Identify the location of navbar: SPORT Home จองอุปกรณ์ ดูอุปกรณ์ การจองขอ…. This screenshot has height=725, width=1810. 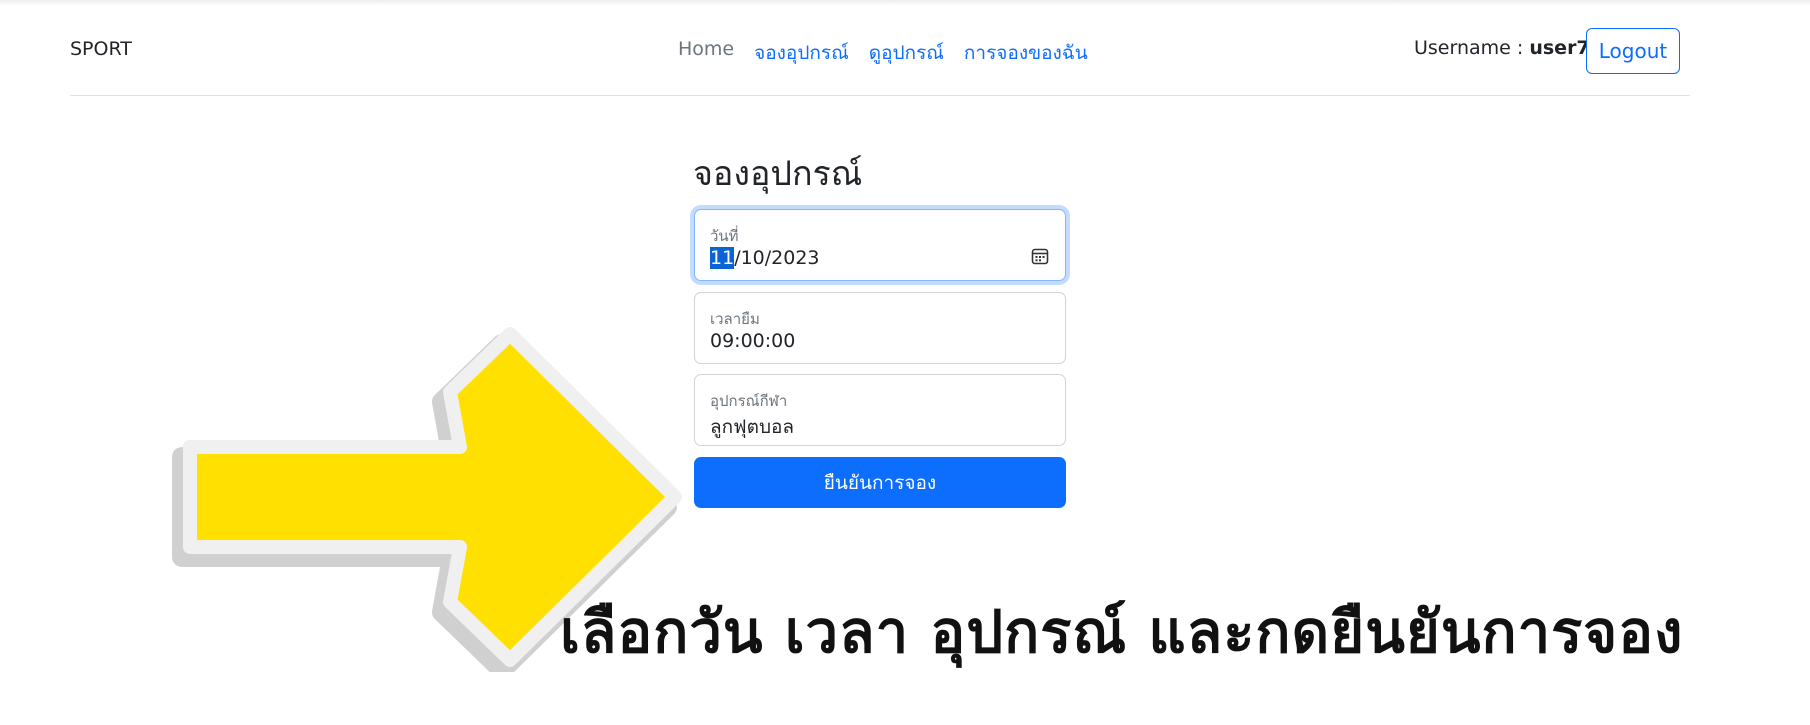
(880, 48).